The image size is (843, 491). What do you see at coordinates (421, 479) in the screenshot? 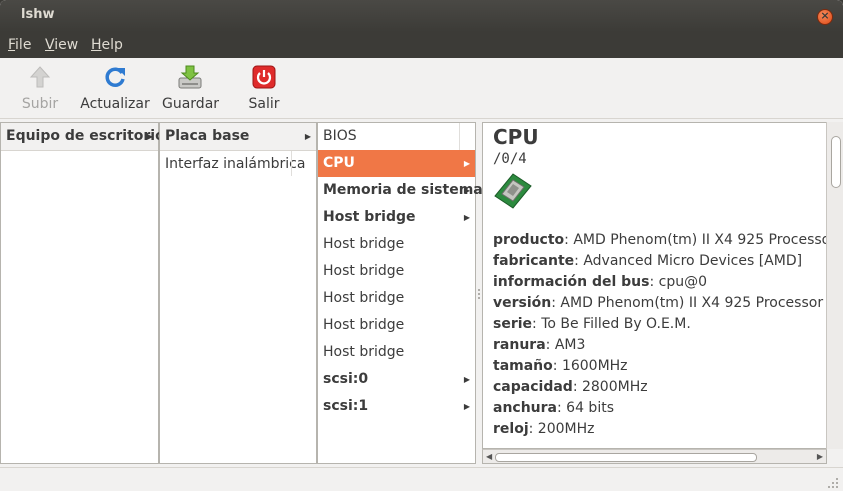
I see `status-bar` at bounding box center [421, 479].